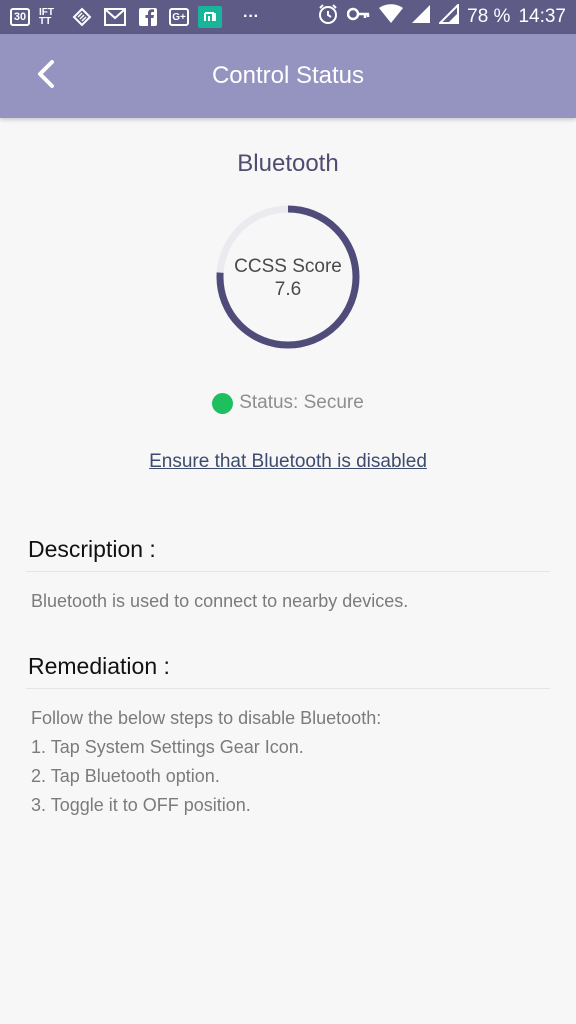 The image size is (576, 1024). What do you see at coordinates (328, 17) in the screenshot?
I see `alarm-icon` at bounding box center [328, 17].